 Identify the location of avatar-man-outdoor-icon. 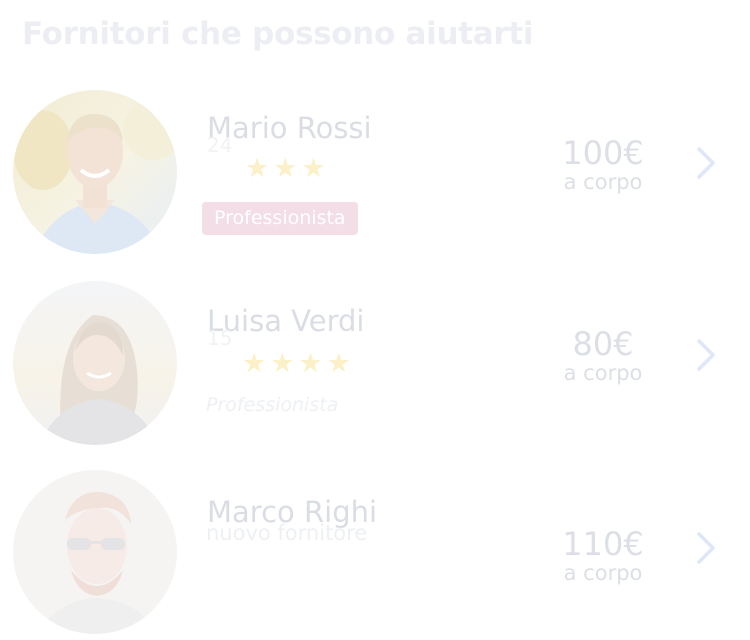
(95, 172).